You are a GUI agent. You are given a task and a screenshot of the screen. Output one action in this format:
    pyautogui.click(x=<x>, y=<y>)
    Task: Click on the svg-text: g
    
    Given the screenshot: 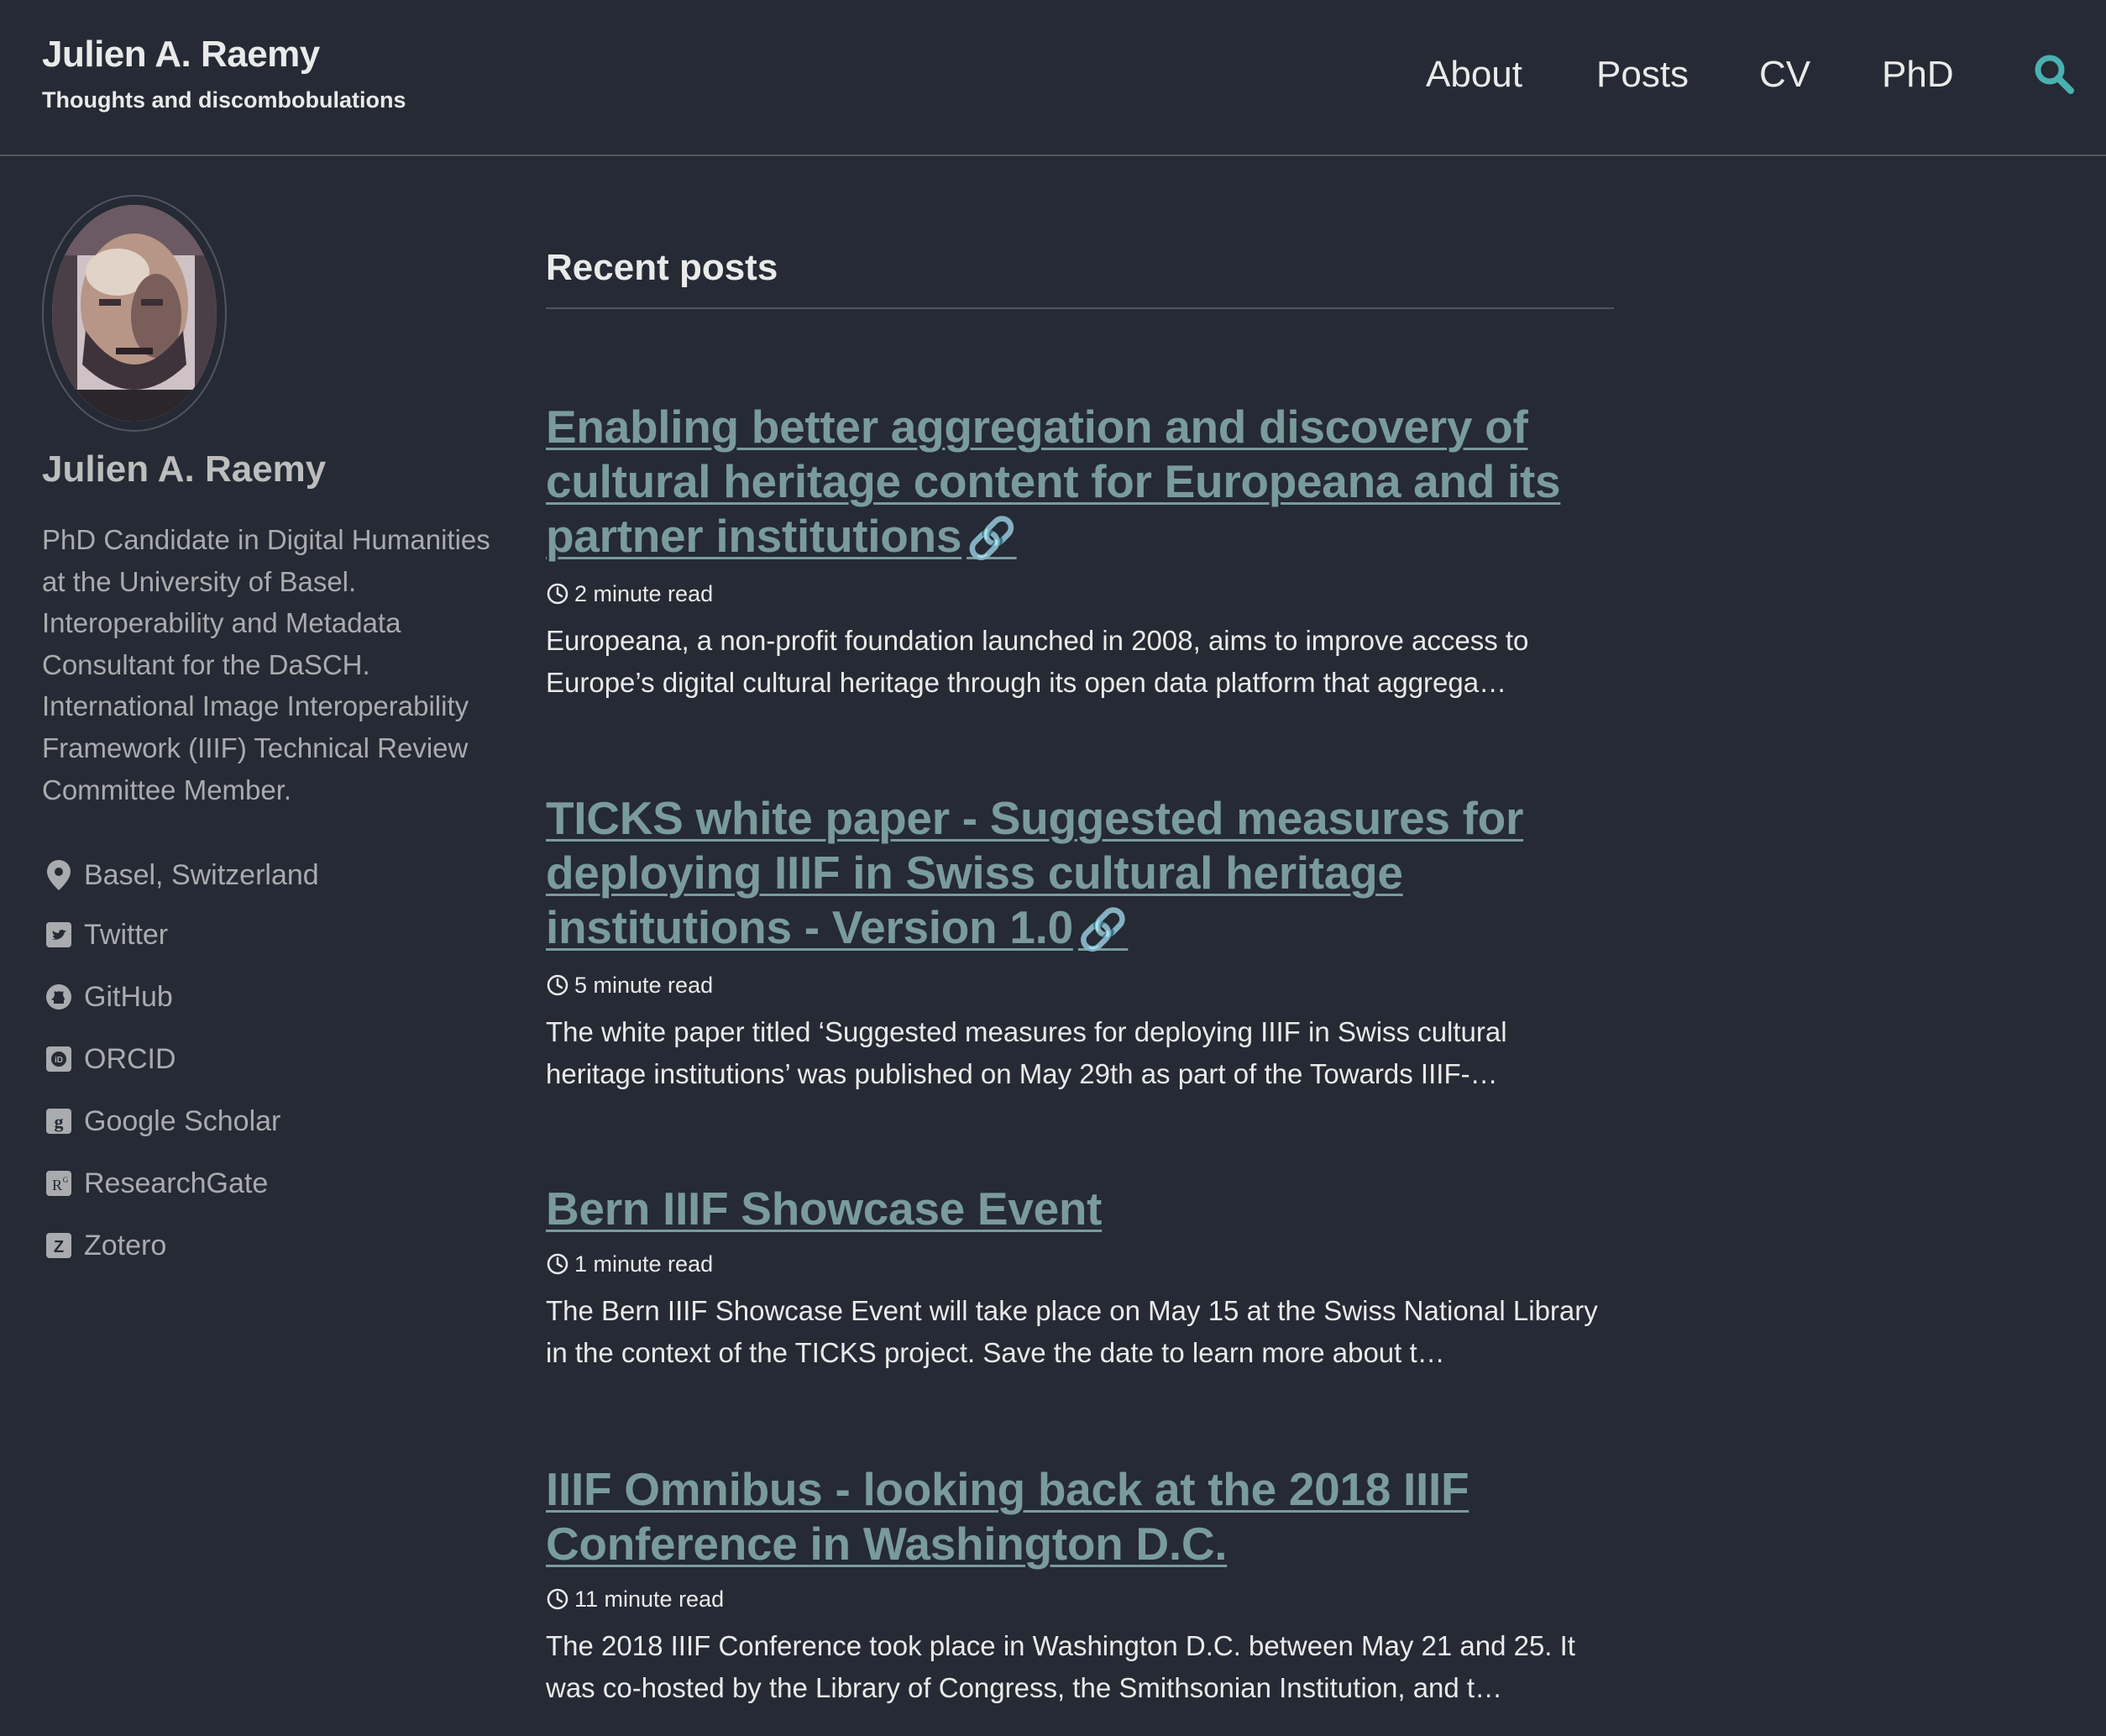 What is the action you would take?
    pyautogui.click(x=59, y=1121)
    